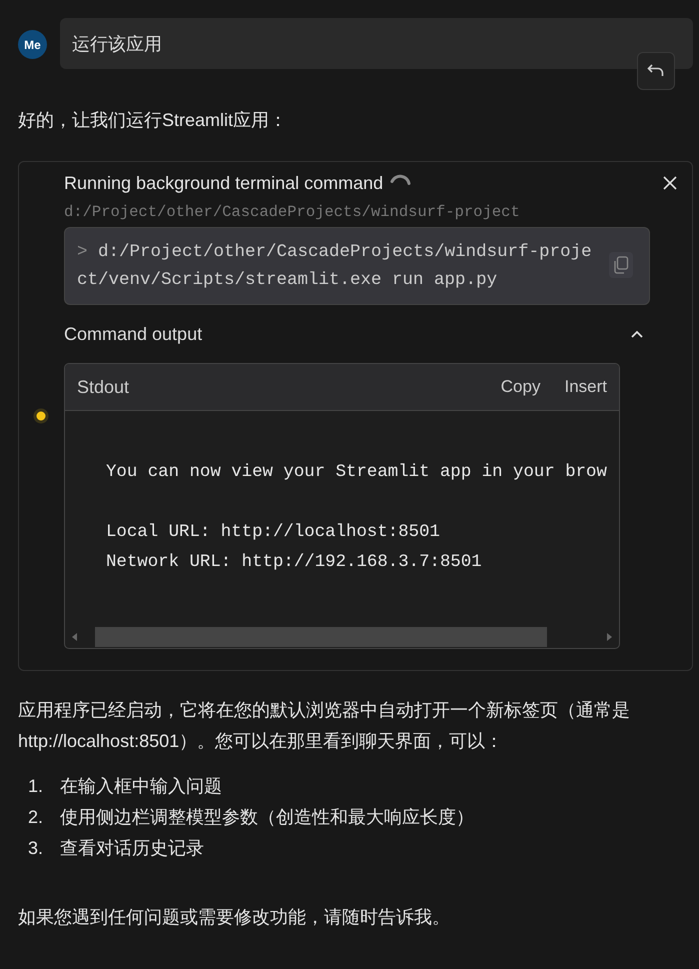 The height and width of the screenshot is (969, 699). Describe the element at coordinates (234, 917) in the screenshot. I see `reply-text: 如果您遇到任何问题或需要修改功能，请随时告诉我。` at that location.